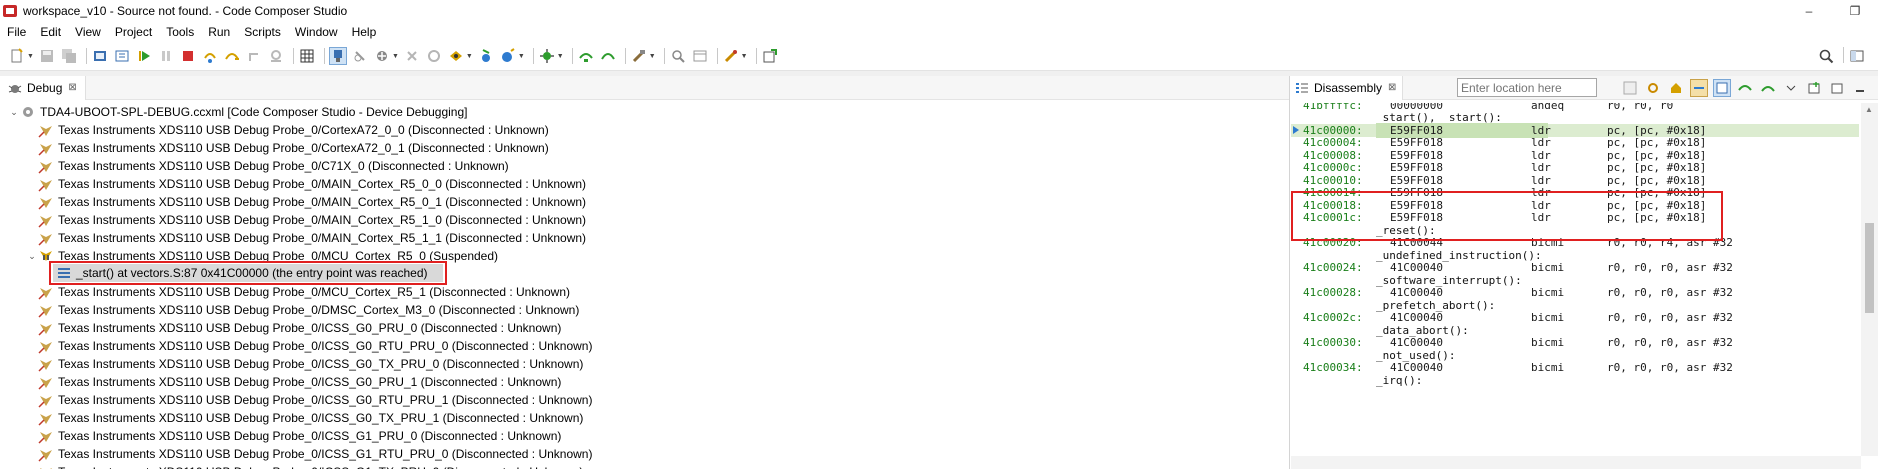 The height and width of the screenshot is (469, 1878). Describe the element at coordinates (508, 56) in the screenshot. I see `launch-debug-icon` at that location.